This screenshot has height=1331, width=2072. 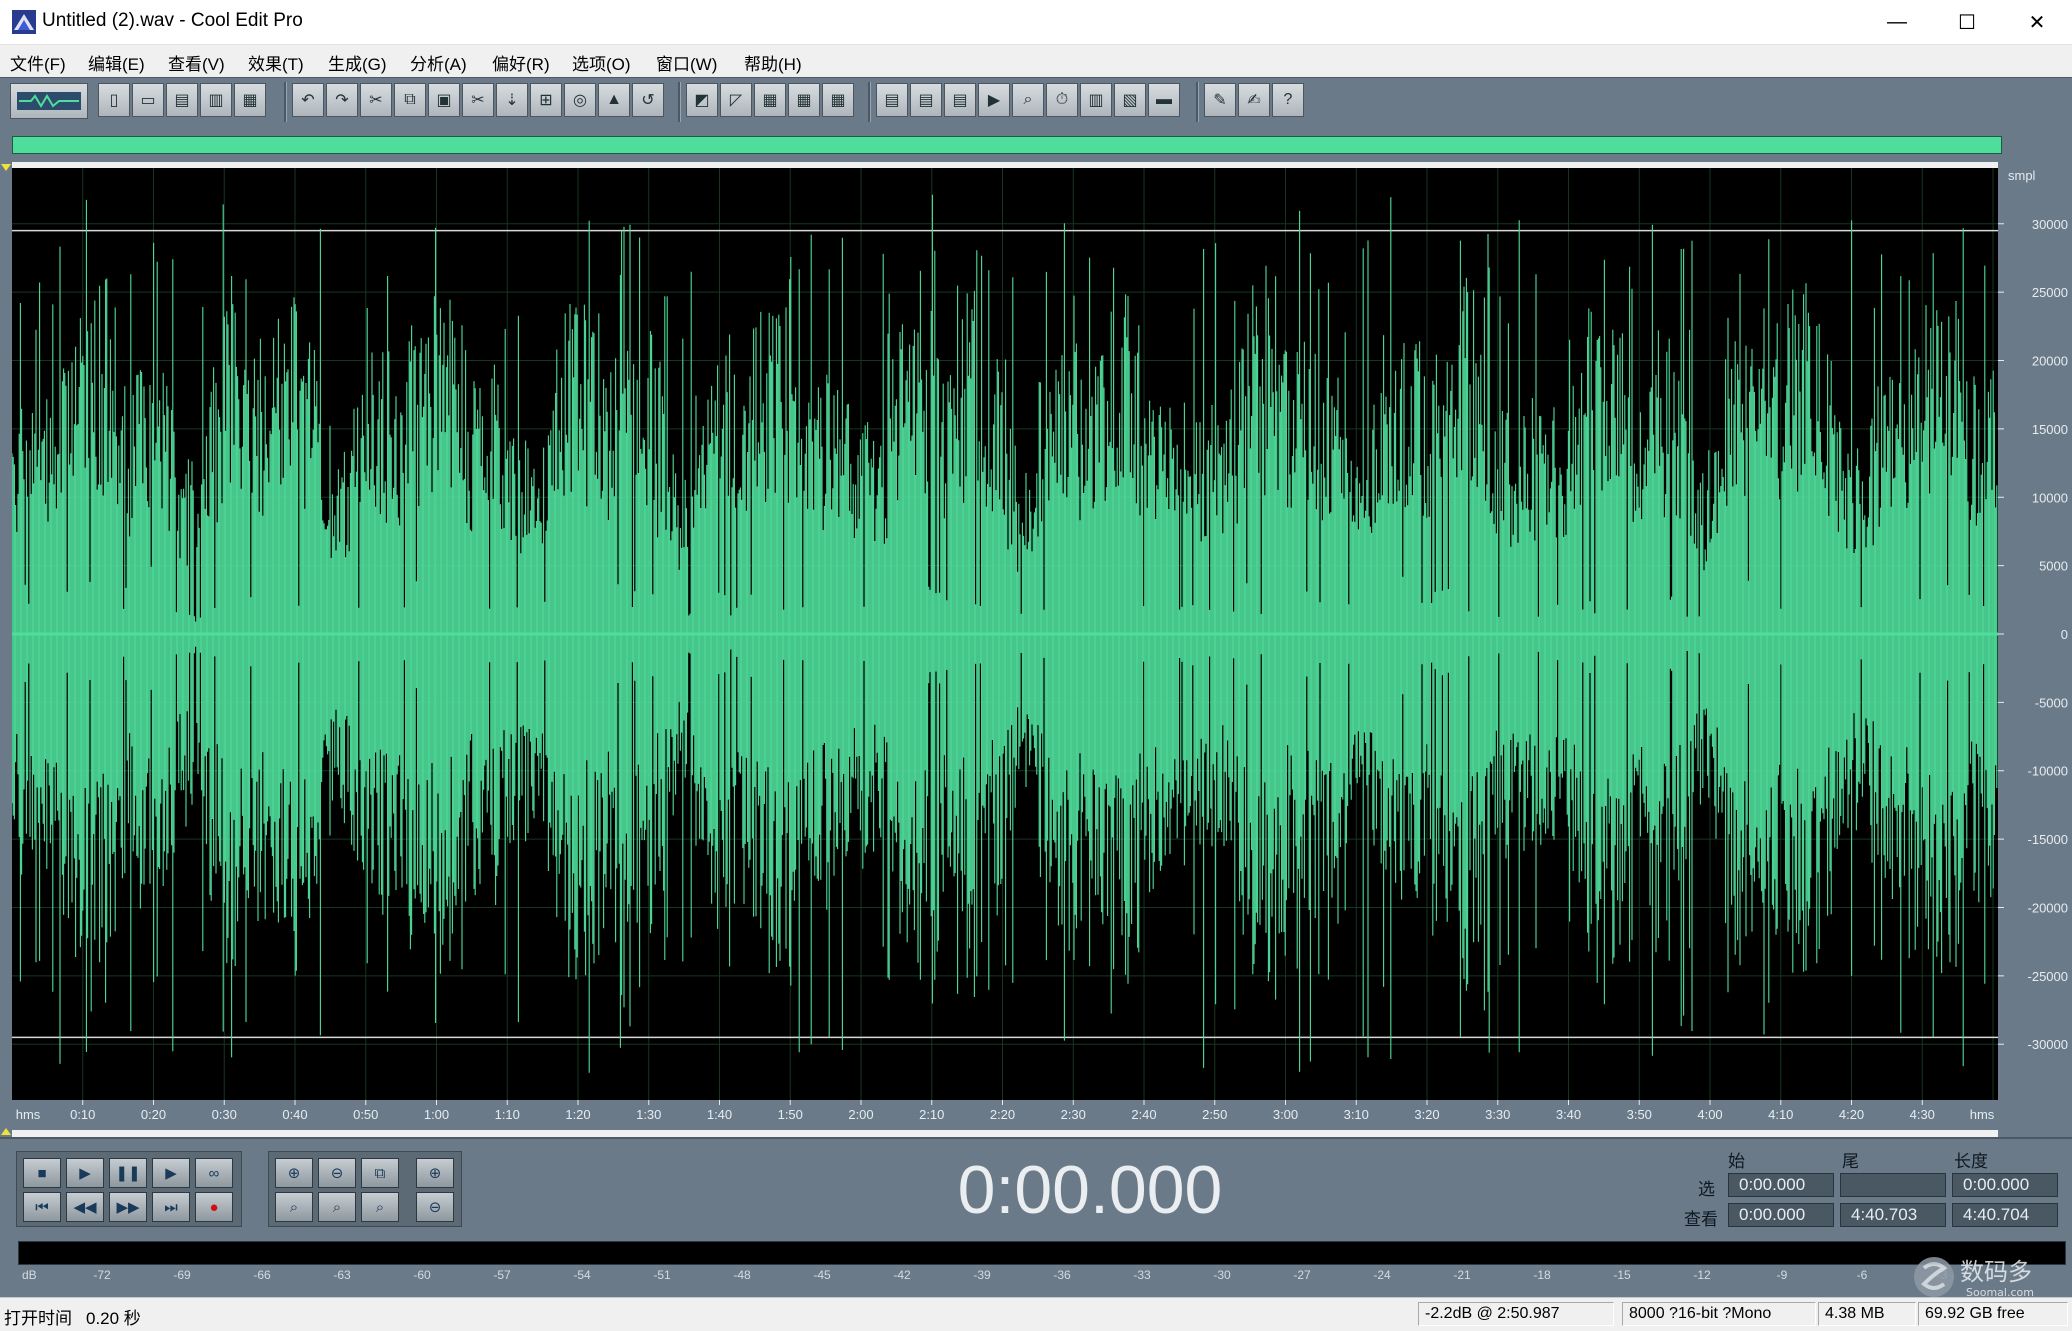 What do you see at coordinates (1007, 145) in the screenshot?
I see `overview-scrollbar` at bounding box center [1007, 145].